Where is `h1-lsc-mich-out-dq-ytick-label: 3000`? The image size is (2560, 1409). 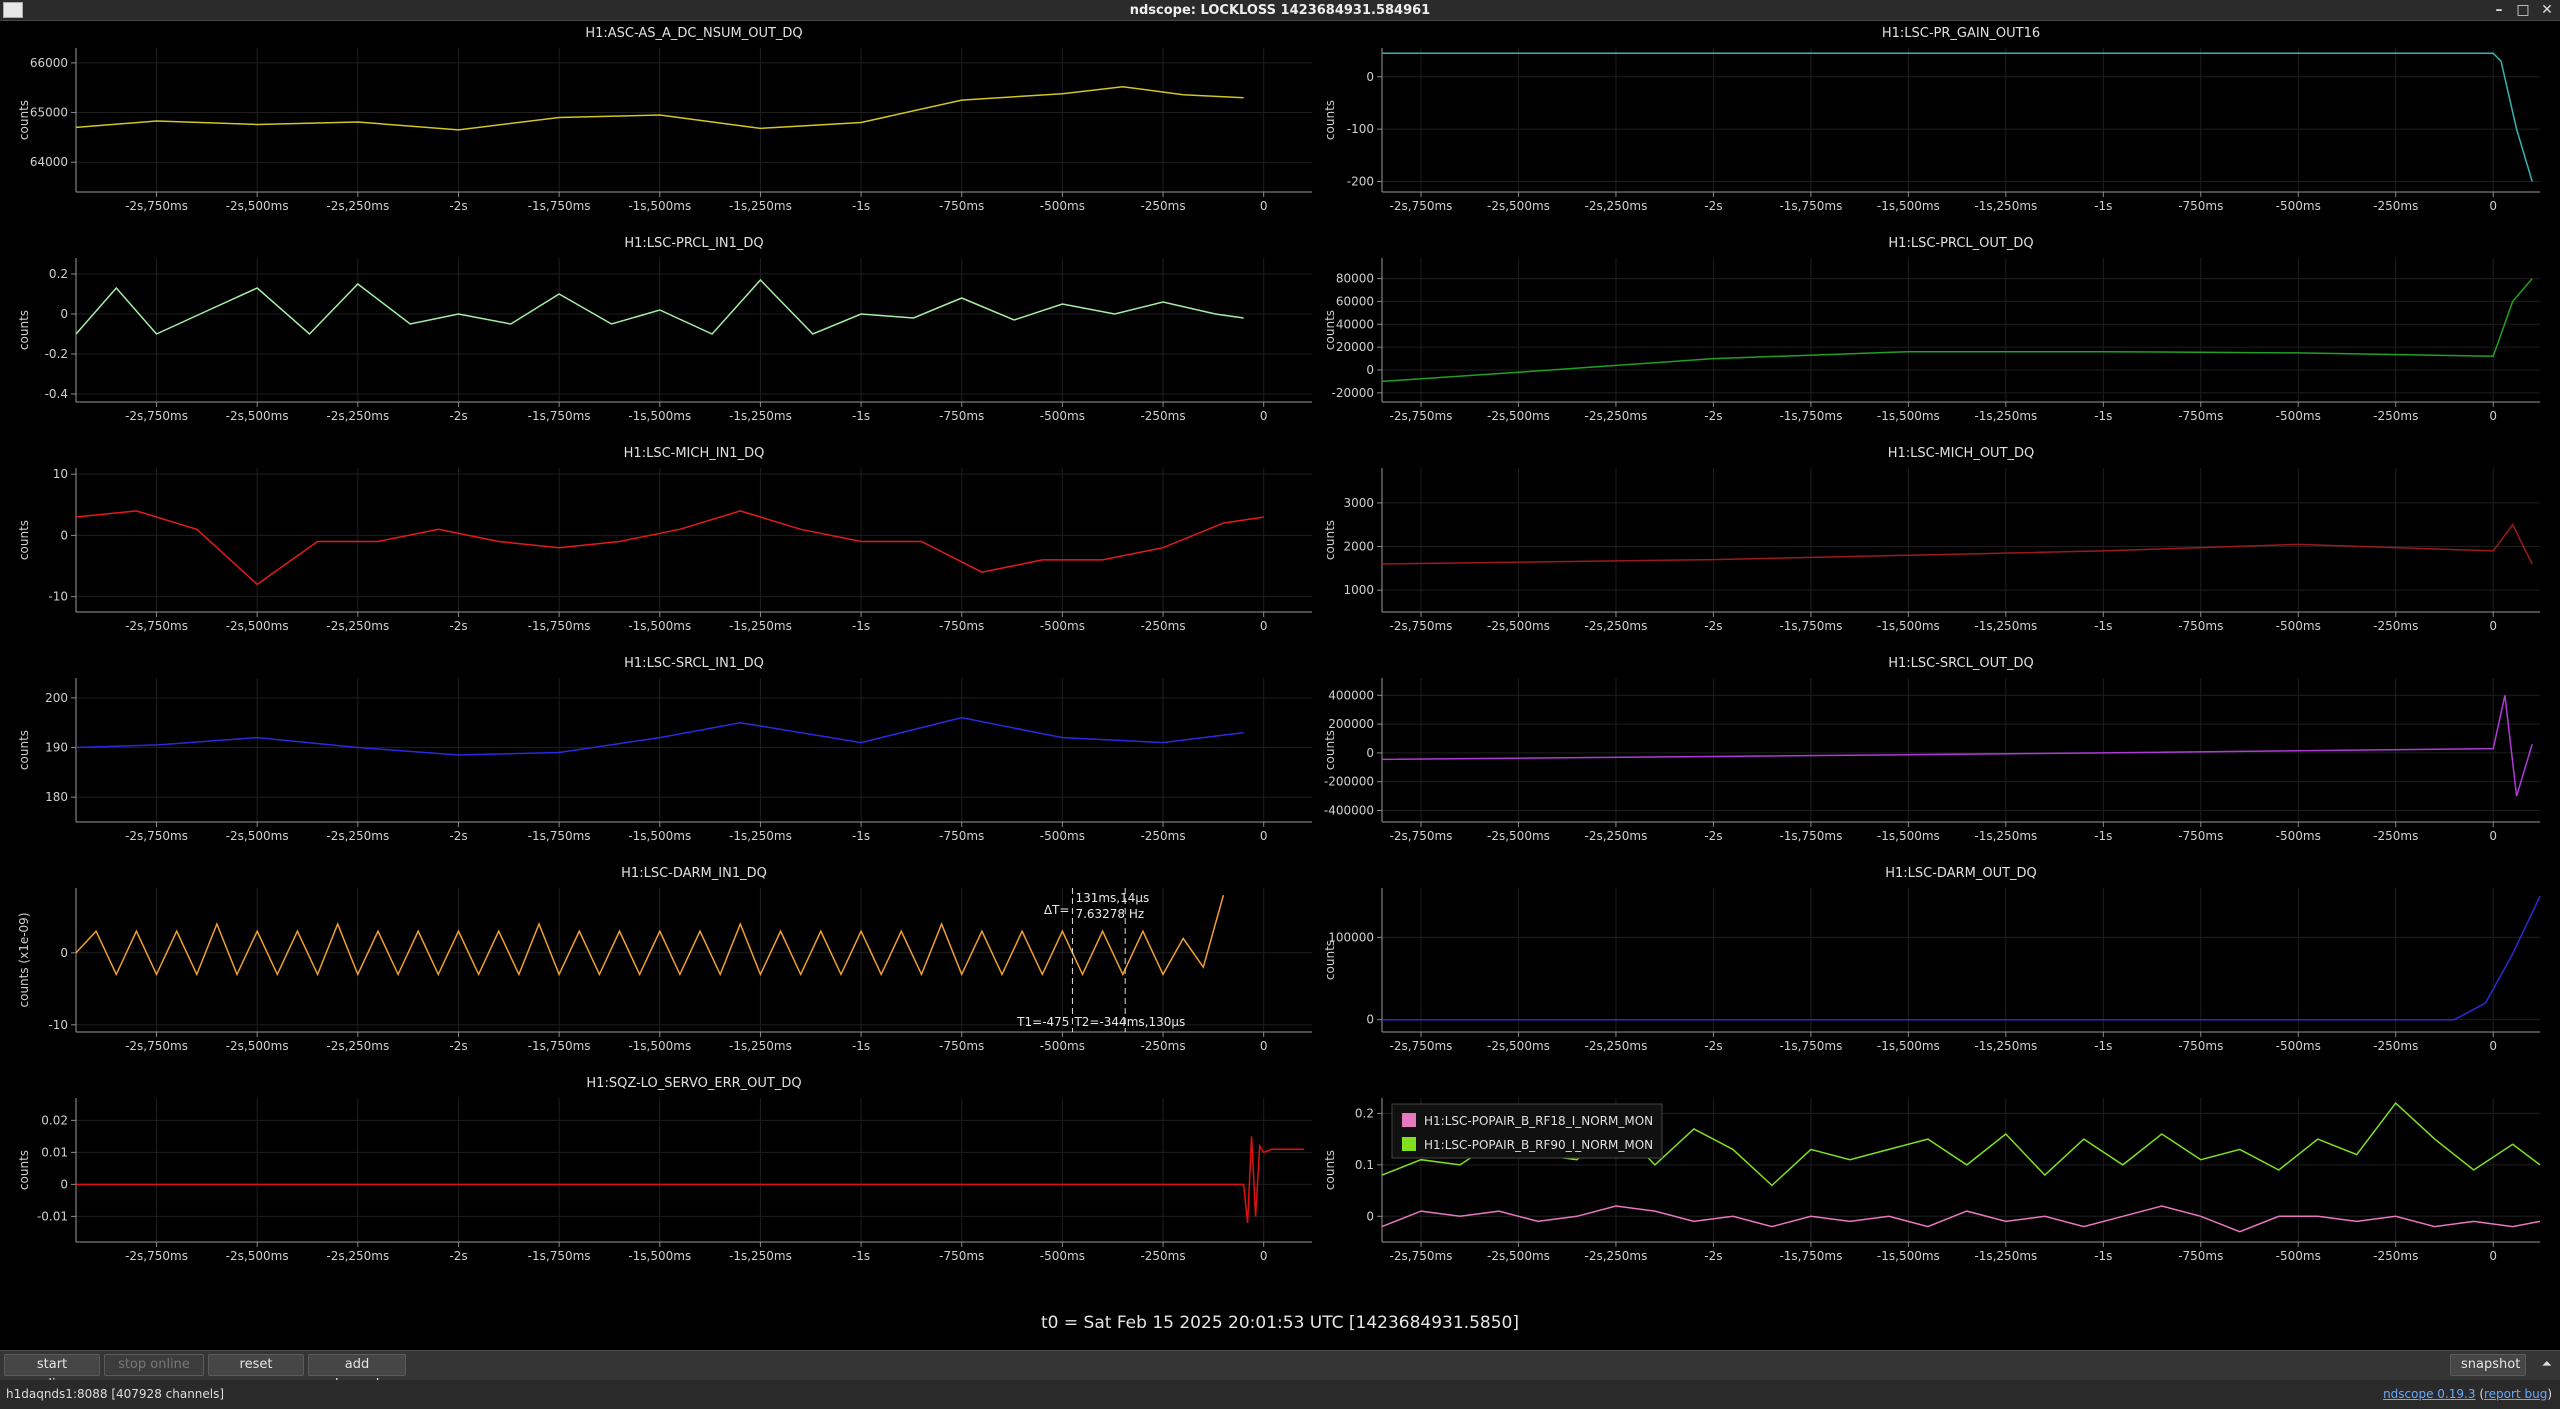
h1-lsc-mich-out-dq-ytick-label: 3000 is located at coordinates (1358, 503).